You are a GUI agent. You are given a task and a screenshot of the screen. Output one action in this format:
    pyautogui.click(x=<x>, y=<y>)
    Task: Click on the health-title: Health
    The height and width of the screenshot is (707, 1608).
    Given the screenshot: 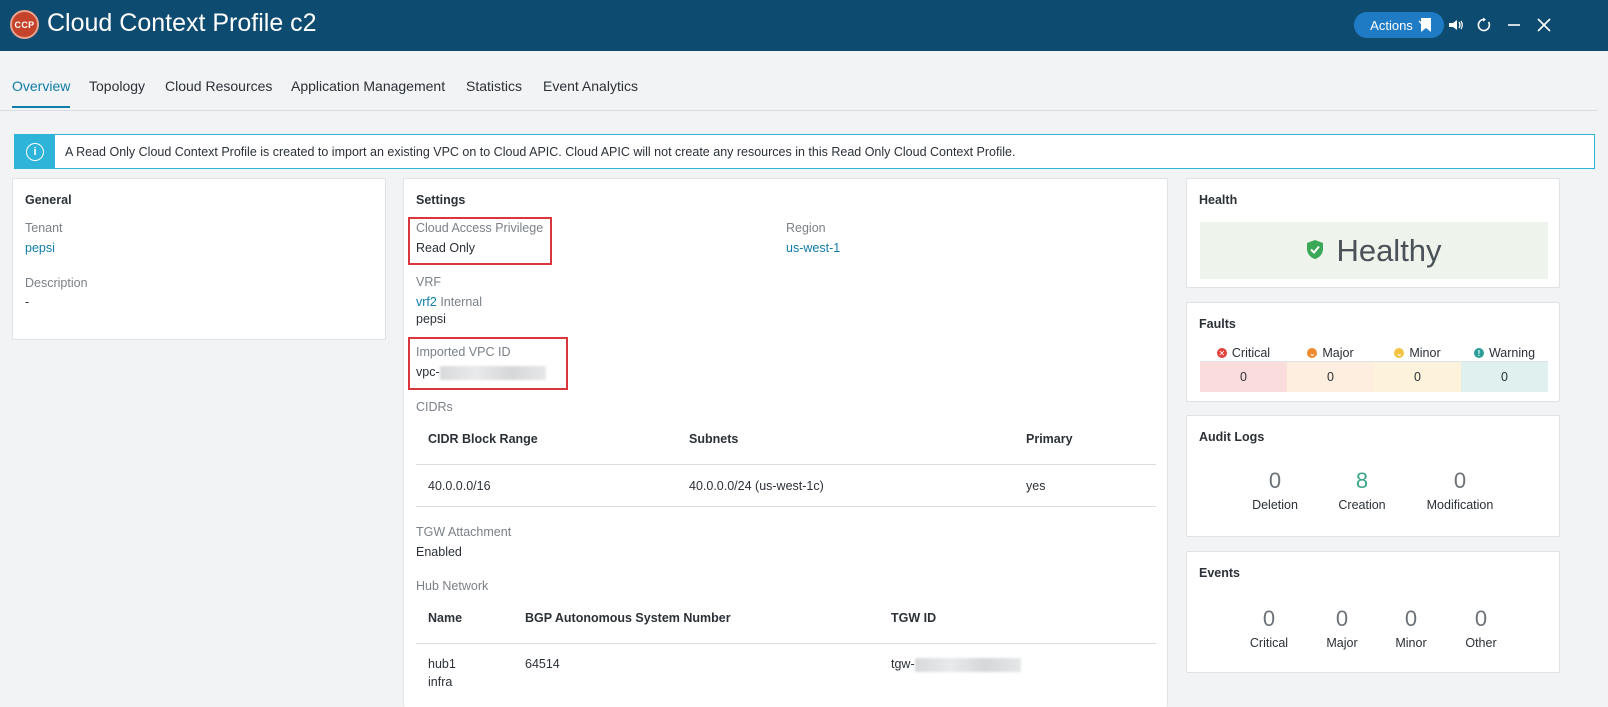 What is the action you would take?
    pyautogui.click(x=1218, y=200)
    